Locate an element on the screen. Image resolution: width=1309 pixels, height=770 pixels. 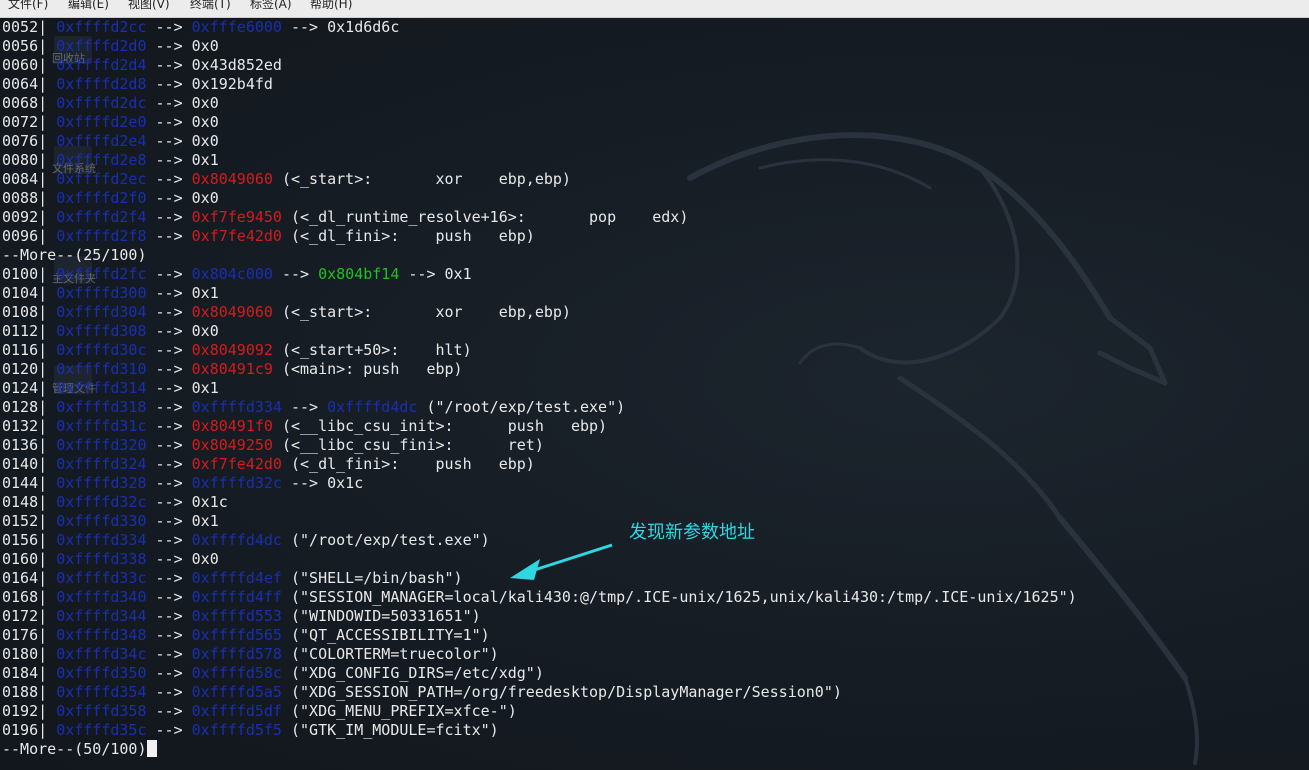
menu-item-3: 终端(T) is located at coordinates (210, 5).